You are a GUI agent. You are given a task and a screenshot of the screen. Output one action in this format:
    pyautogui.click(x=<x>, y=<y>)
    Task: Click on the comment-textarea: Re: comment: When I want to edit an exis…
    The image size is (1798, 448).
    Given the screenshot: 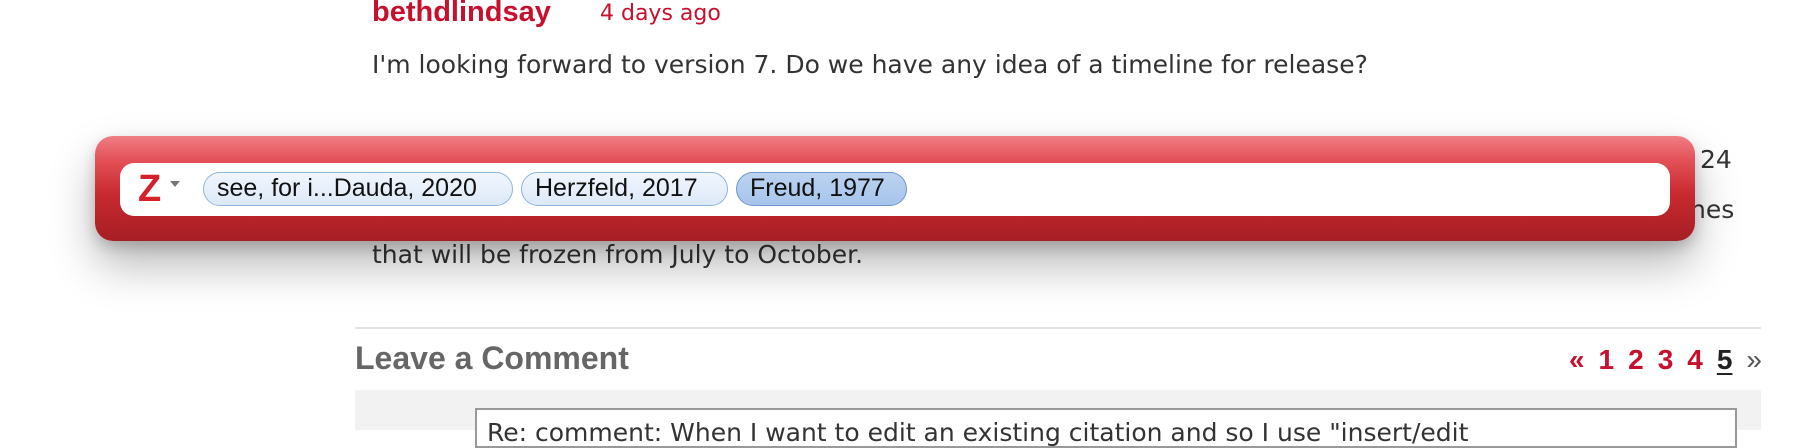 What is the action you would take?
    pyautogui.click(x=1106, y=428)
    